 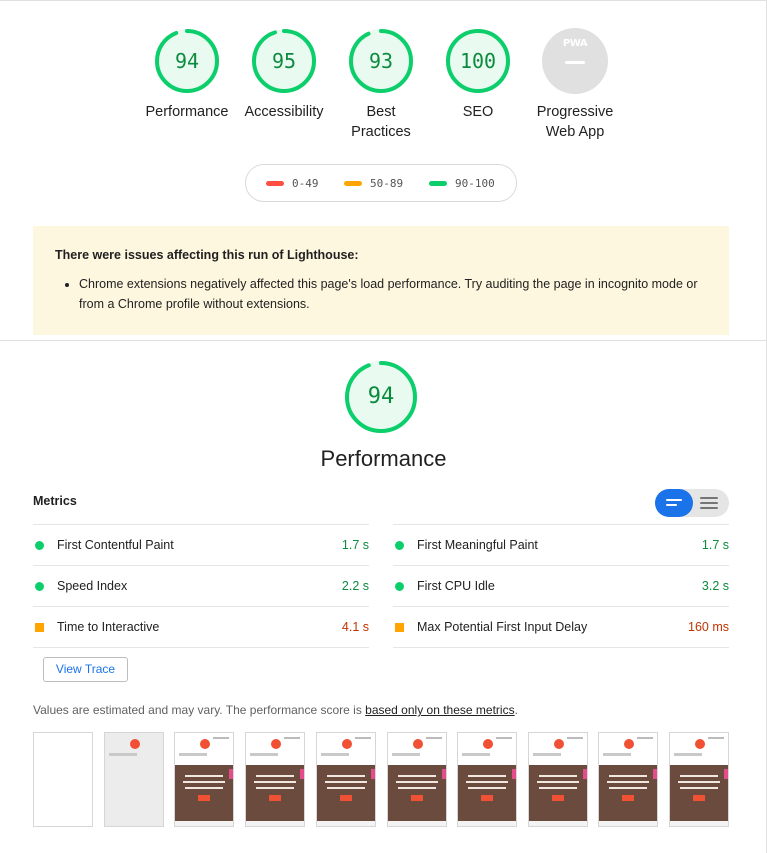 What do you see at coordinates (575, 122) in the screenshot?
I see `gauge-label: Progressive Web App` at bounding box center [575, 122].